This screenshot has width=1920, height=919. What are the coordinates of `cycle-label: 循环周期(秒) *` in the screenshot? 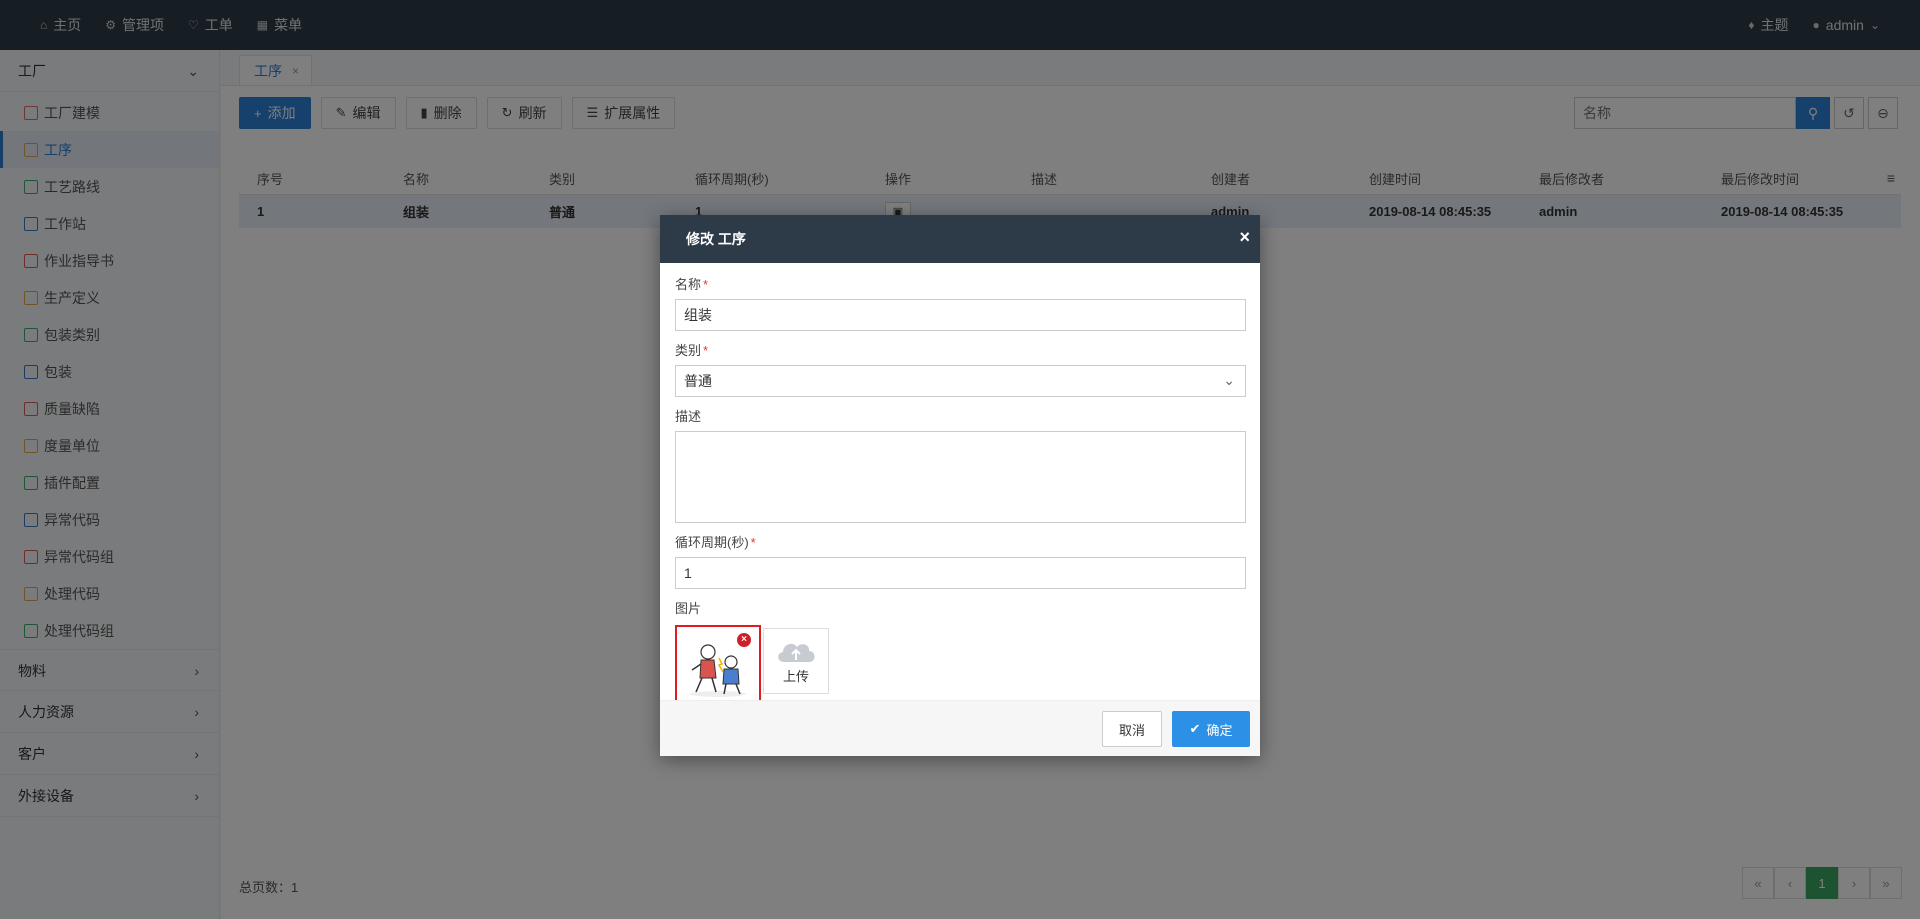 It's located at (960, 543).